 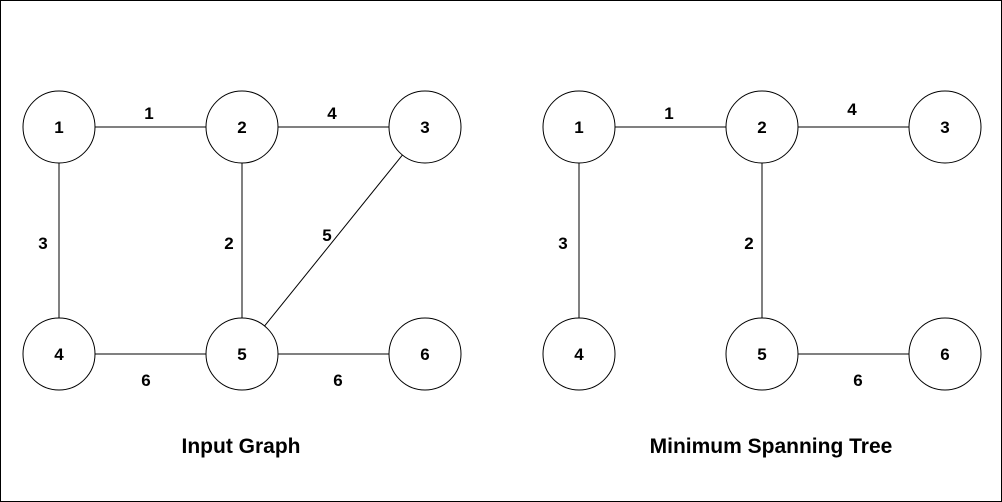 I want to click on edge-3-5: 5, so click(x=333, y=240).